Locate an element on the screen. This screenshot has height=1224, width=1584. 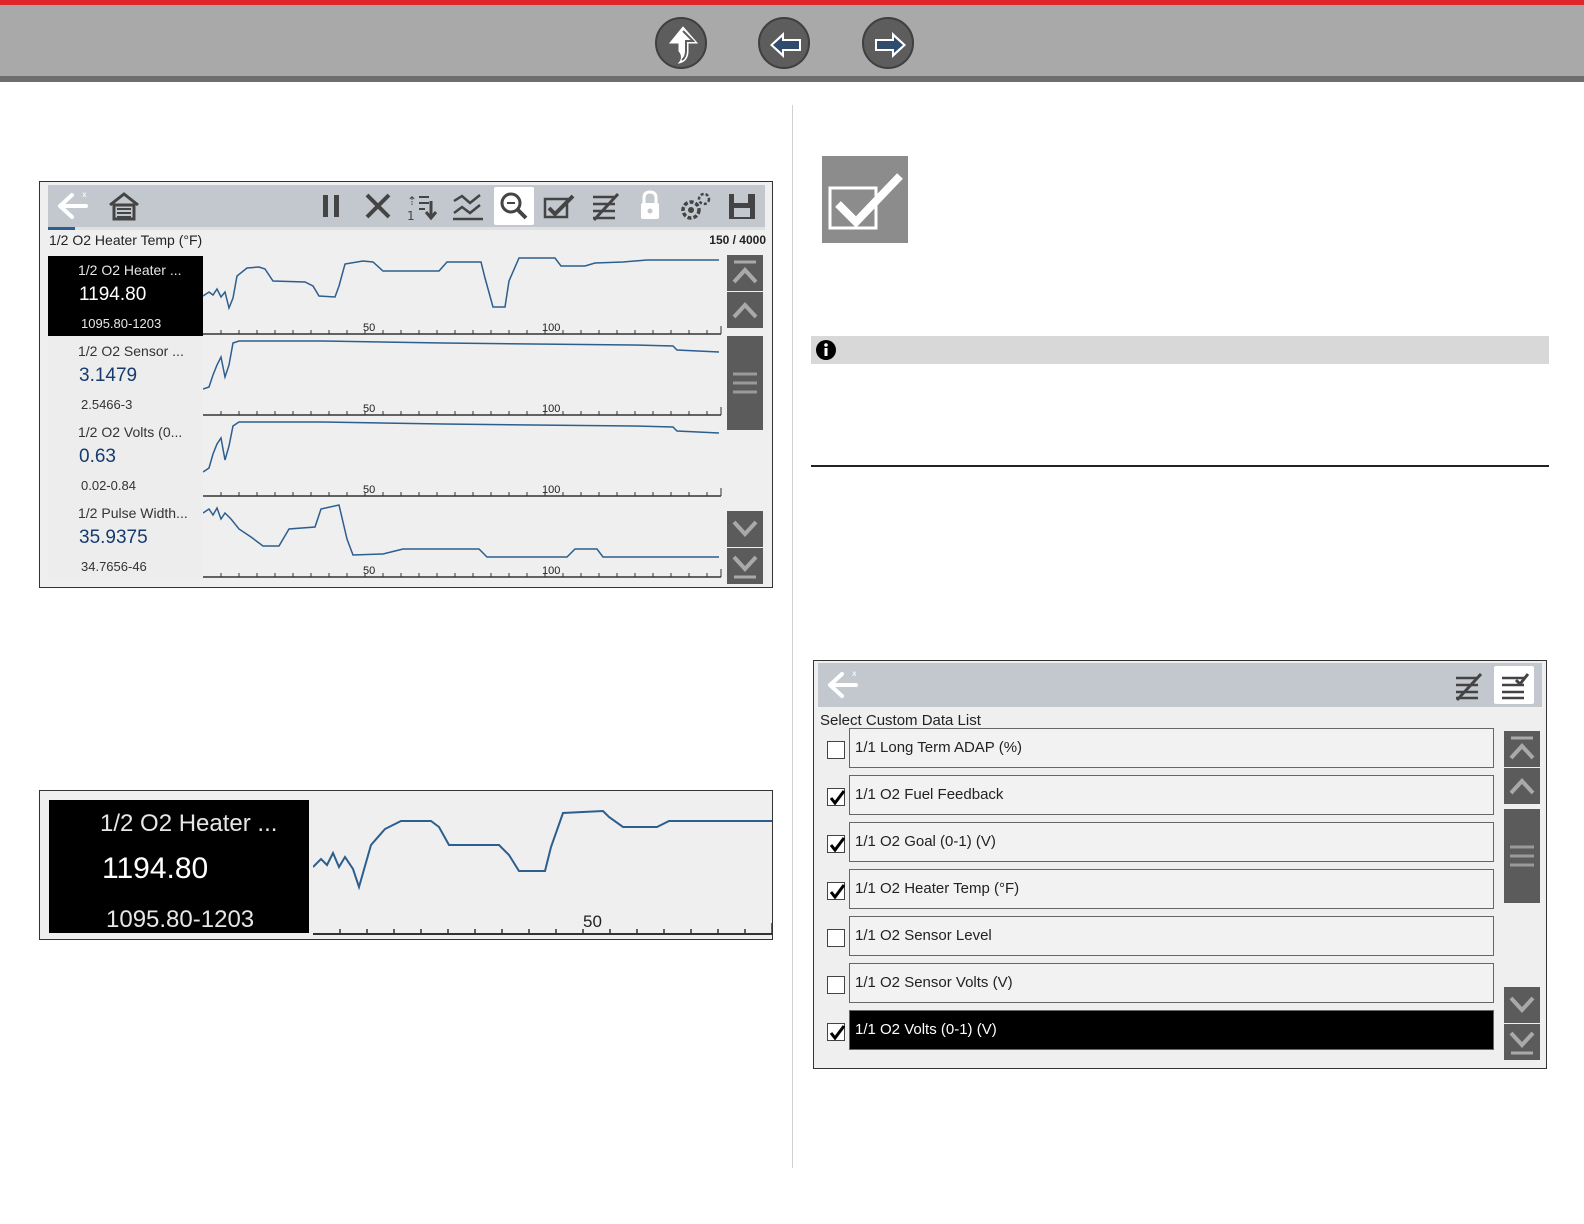
list-item: 1/1 O2 Volts (0-1) (V) is located at coordinates (1159, 1030).